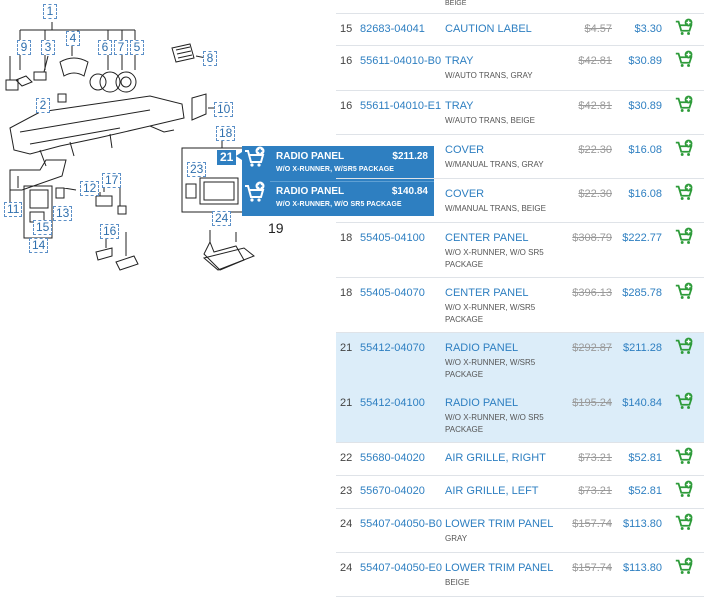 The image size is (711, 599). Describe the element at coordinates (642, 348) in the screenshot. I see `row-sale-price: $211.28` at that location.